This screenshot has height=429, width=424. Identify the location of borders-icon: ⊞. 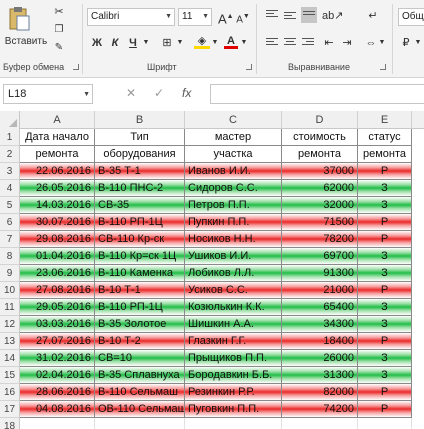
(167, 43).